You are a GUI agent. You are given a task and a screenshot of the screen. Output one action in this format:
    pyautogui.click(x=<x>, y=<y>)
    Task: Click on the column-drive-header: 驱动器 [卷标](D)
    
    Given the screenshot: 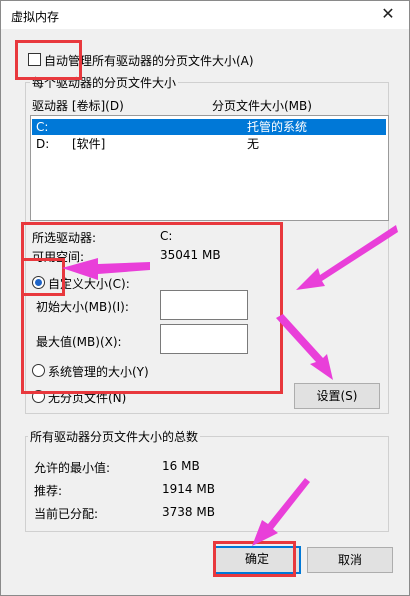 What is the action you would take?
    pyautogui.click(x=78, y=106)
    